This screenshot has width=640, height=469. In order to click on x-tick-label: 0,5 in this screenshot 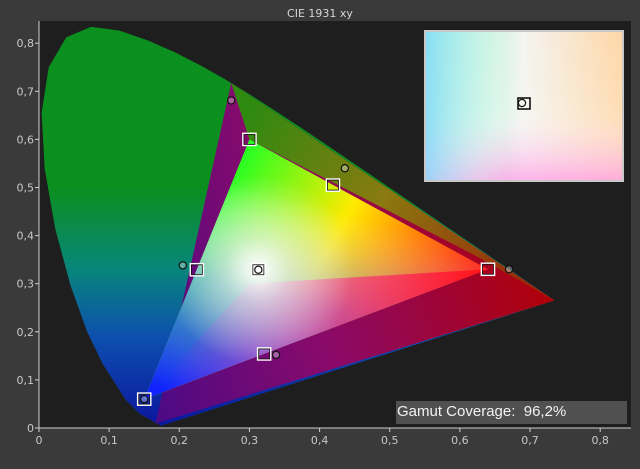, I will do `click(390, 440)`.